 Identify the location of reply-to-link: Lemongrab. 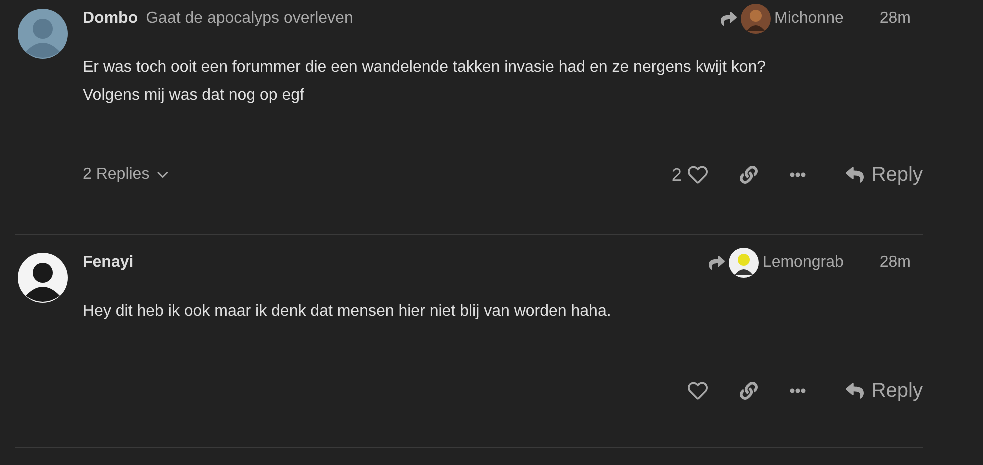
(776, 263).